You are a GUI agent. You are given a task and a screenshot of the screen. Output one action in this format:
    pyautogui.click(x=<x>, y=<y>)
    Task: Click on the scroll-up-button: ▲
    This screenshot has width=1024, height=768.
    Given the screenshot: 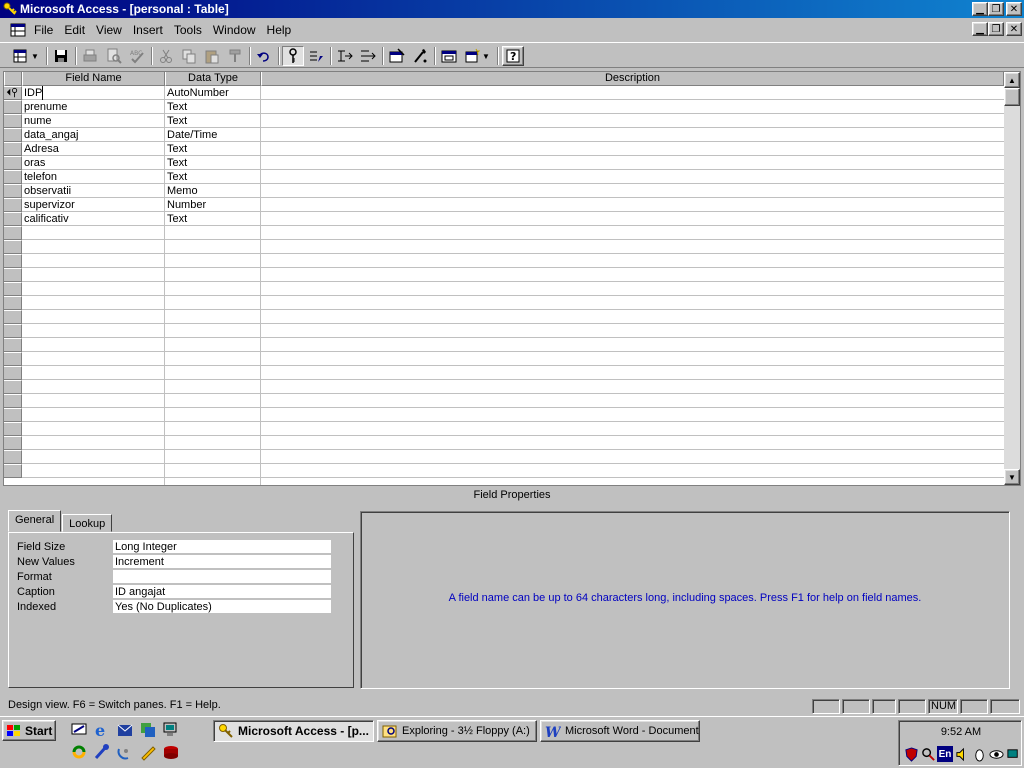 What is the action you would take?
    pyautogui.click(x=1012, y=80)
    